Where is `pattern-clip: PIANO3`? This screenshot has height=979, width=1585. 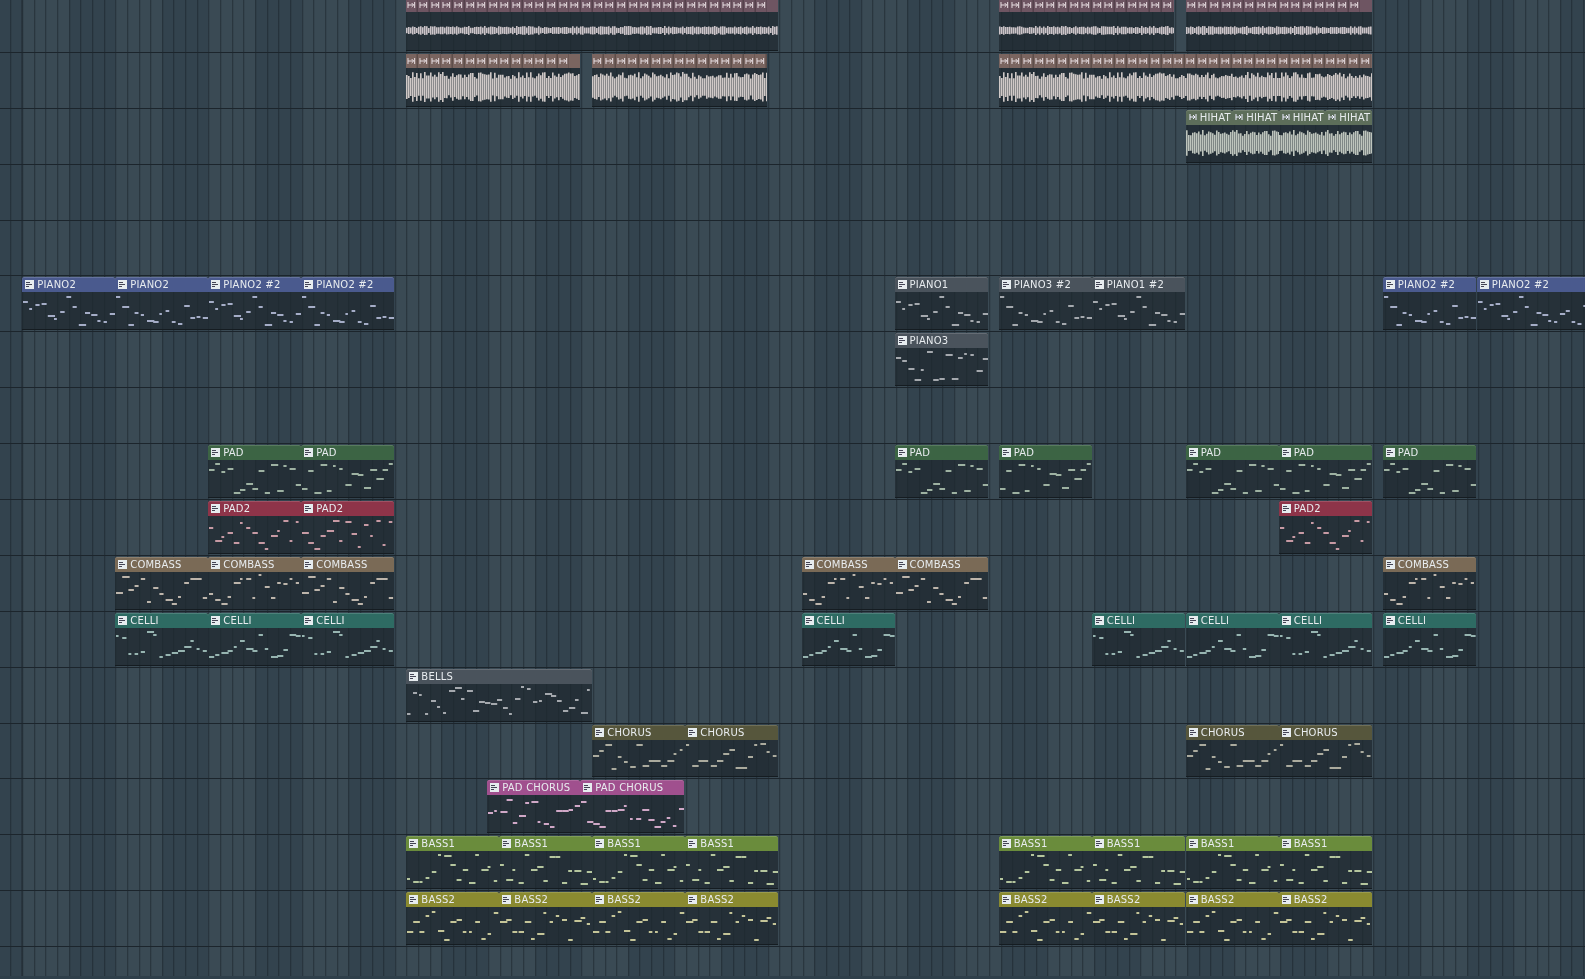 pattern-clip: PIANO3 is located at coordinates (941, 360).